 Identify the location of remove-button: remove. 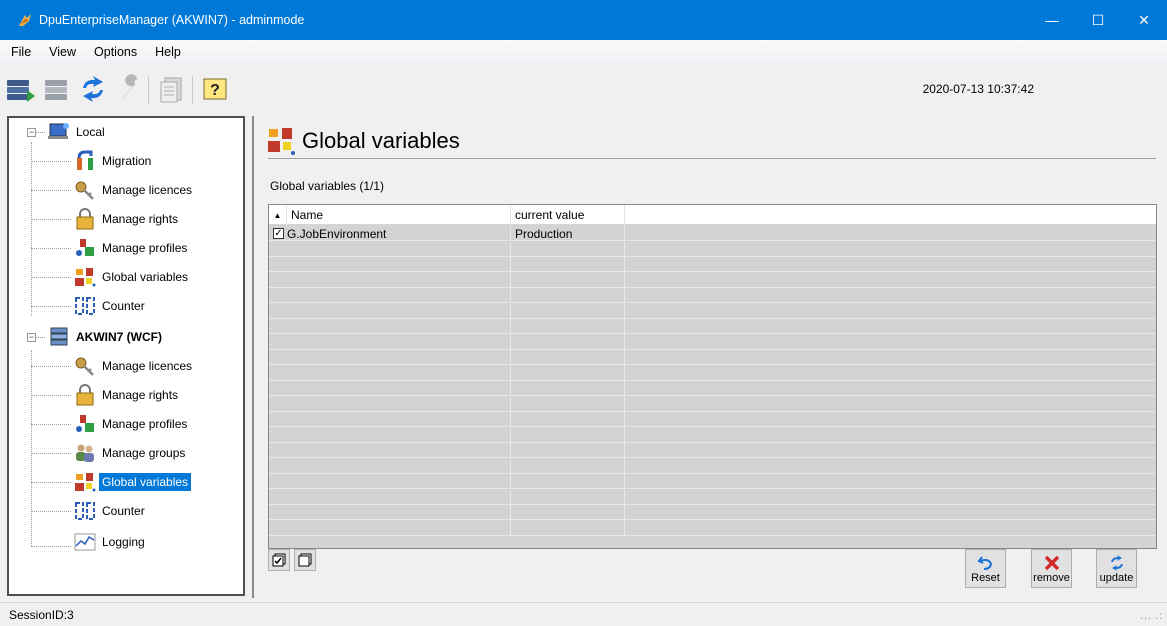
(1051, 568).